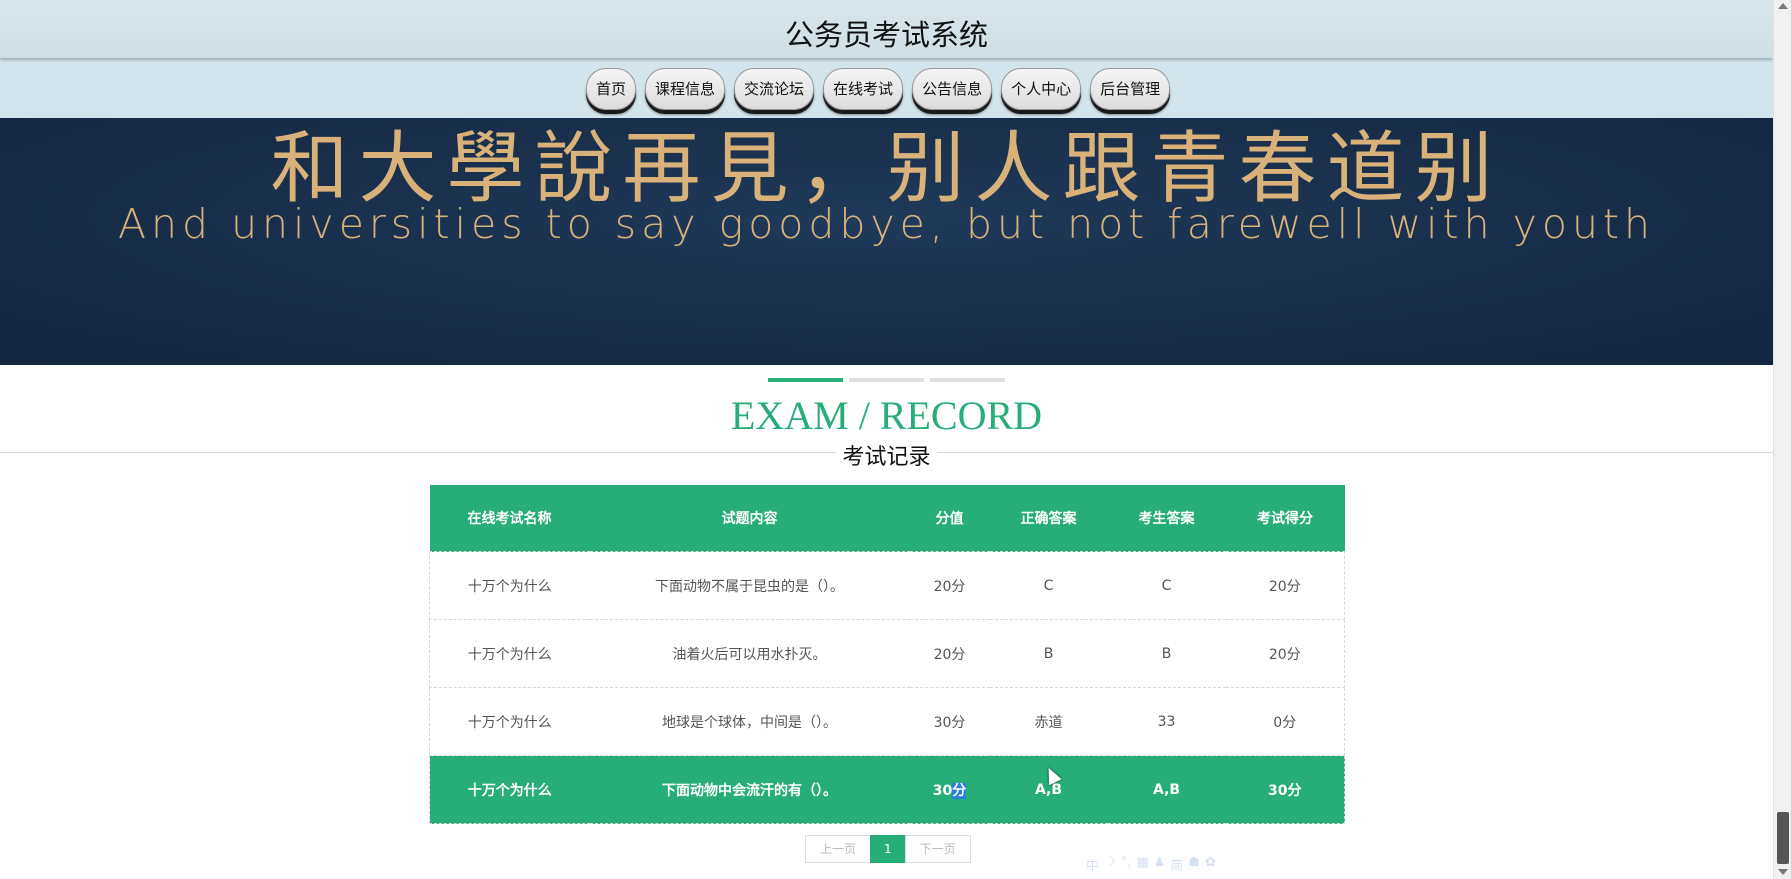 The height and width of the screenshot is (879, 1791). I want to click on prev-page-button: 上一页, so click(838, 849).